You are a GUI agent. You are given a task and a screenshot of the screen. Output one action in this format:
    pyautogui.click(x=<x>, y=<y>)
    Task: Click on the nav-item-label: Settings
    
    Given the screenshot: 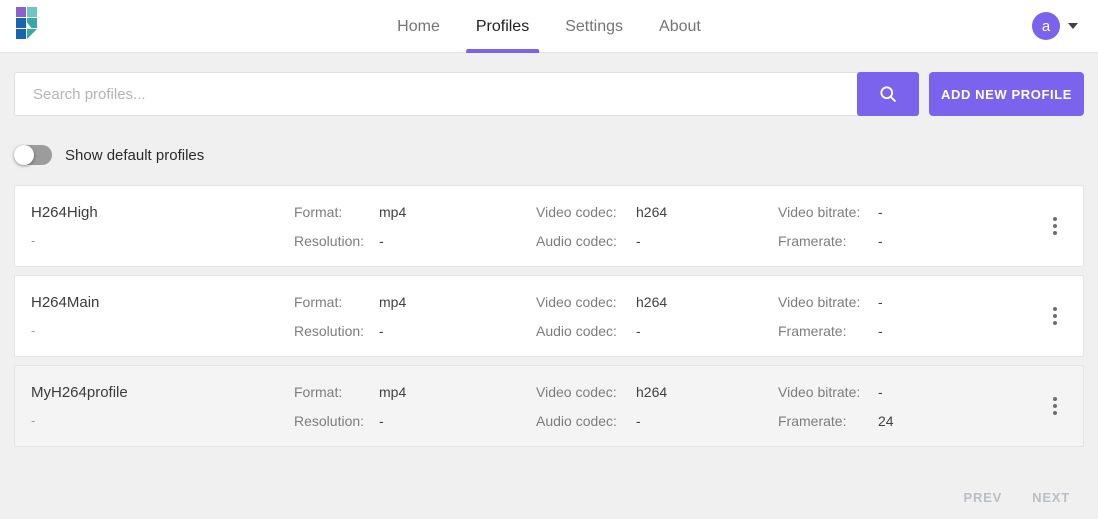 What is the action you would take?
    pyautogui.click(x=594, y=26)
    